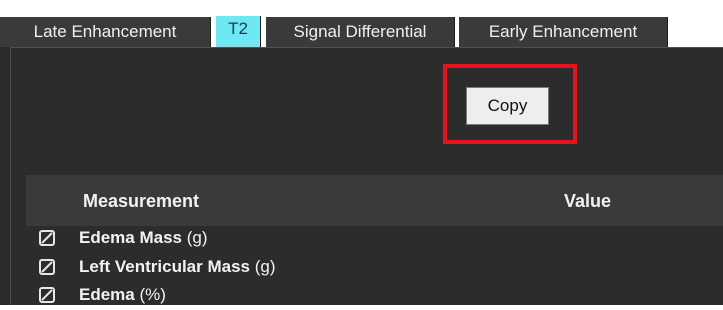 The image size is (723, 310). I want to click on copy-button: Copy, so click(507, 106).